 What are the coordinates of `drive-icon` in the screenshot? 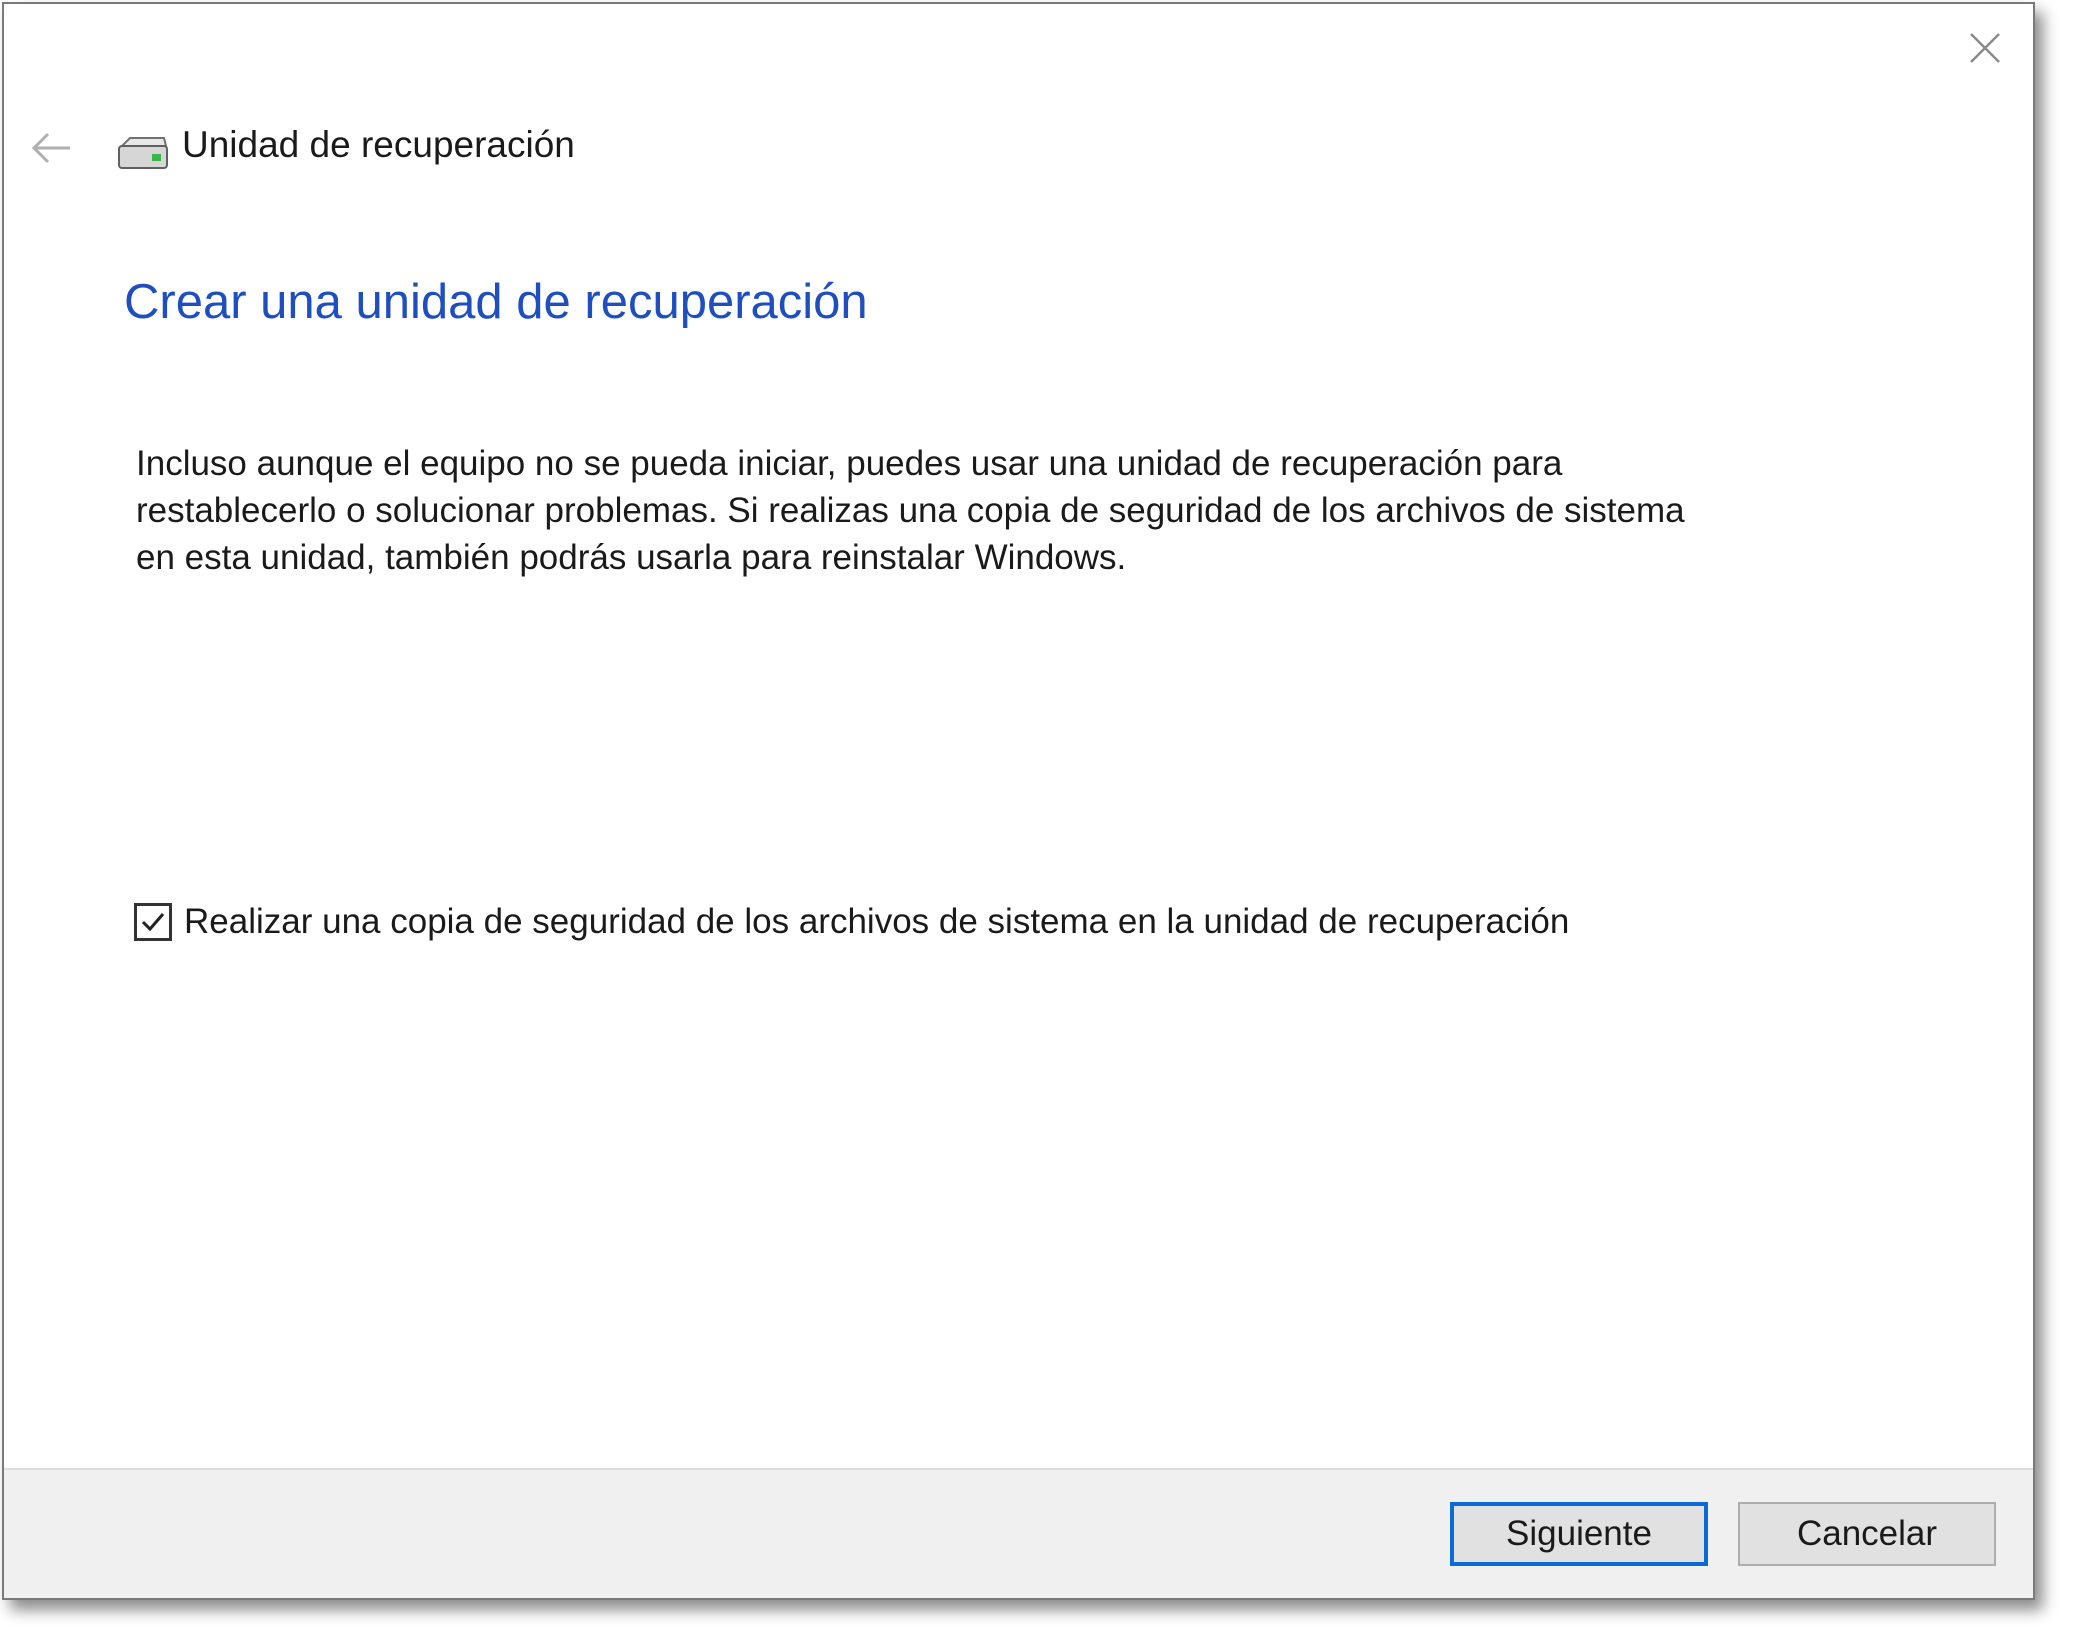 It's located at (143, 154).